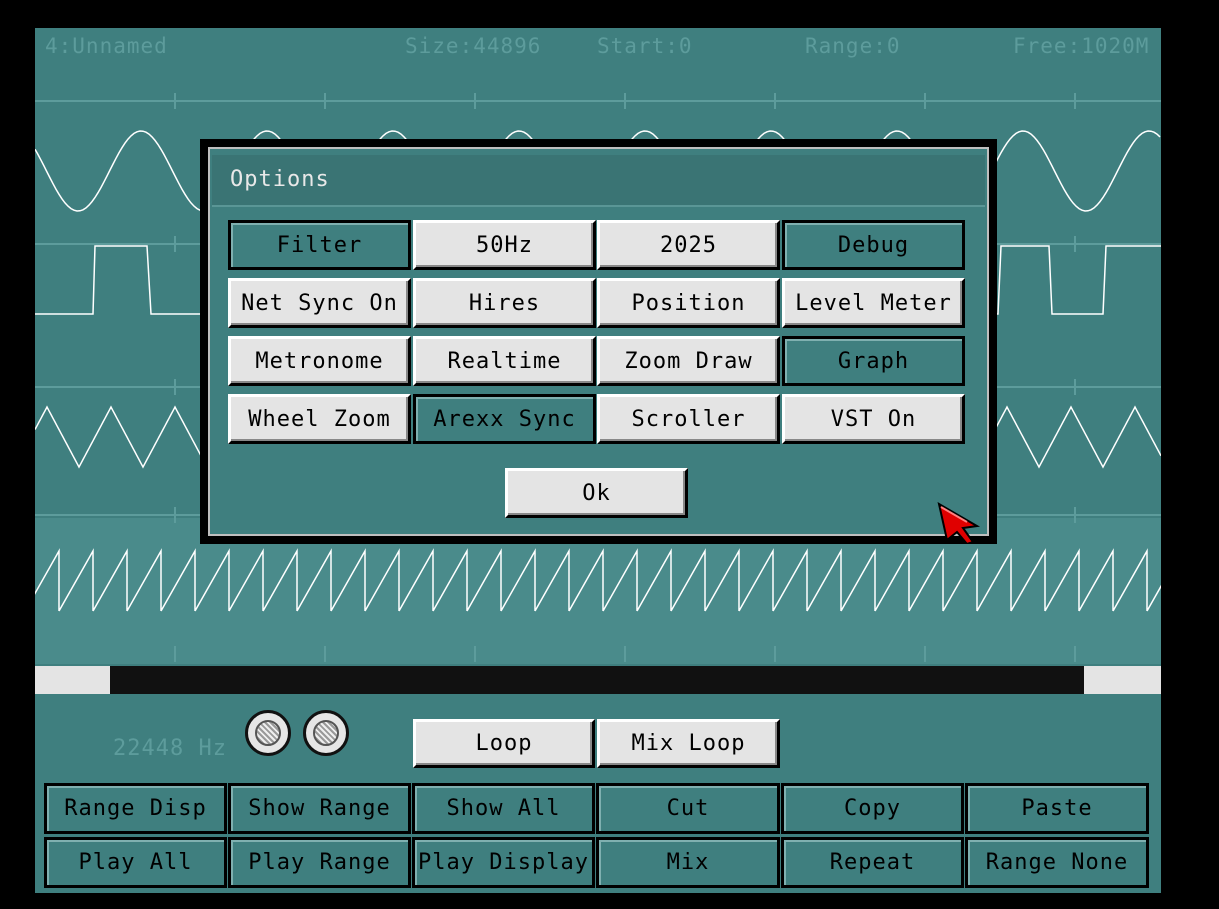 The image size is (1219, 909). What do you see at coordinates (106, 46) in the screenshot?
I see `sample-name: 4:Unnamed` at bounding box center [106, 46].